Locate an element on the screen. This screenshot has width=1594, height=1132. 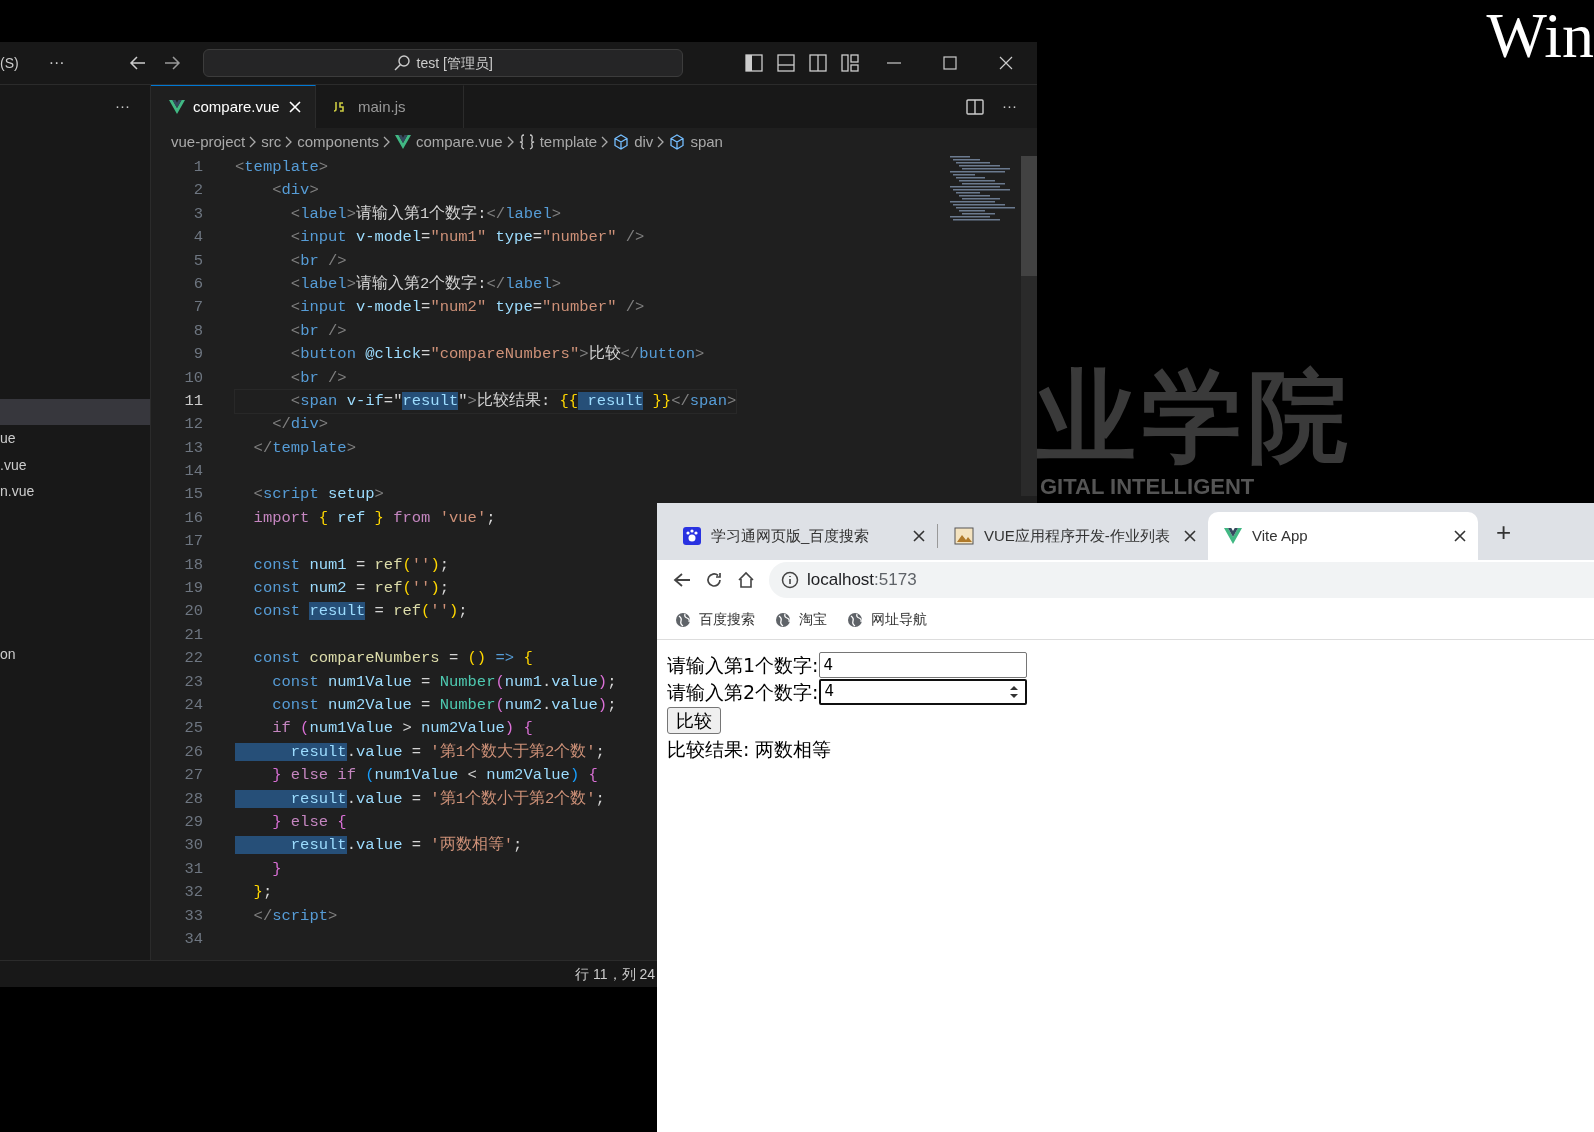
line-number: 30 is located at coordinates (193, 846).